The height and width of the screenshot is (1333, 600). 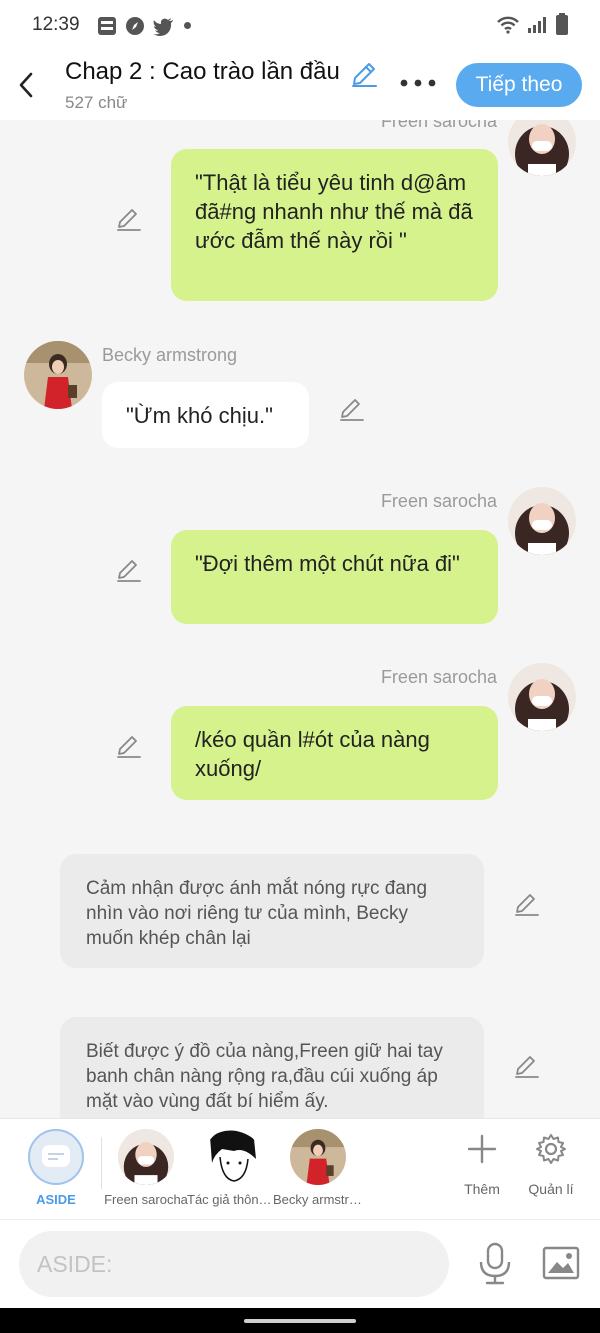 What do you see at coordinates (508, 25) in the screenshot?
I see `wifi-icon` at bounding box center [508, 25].